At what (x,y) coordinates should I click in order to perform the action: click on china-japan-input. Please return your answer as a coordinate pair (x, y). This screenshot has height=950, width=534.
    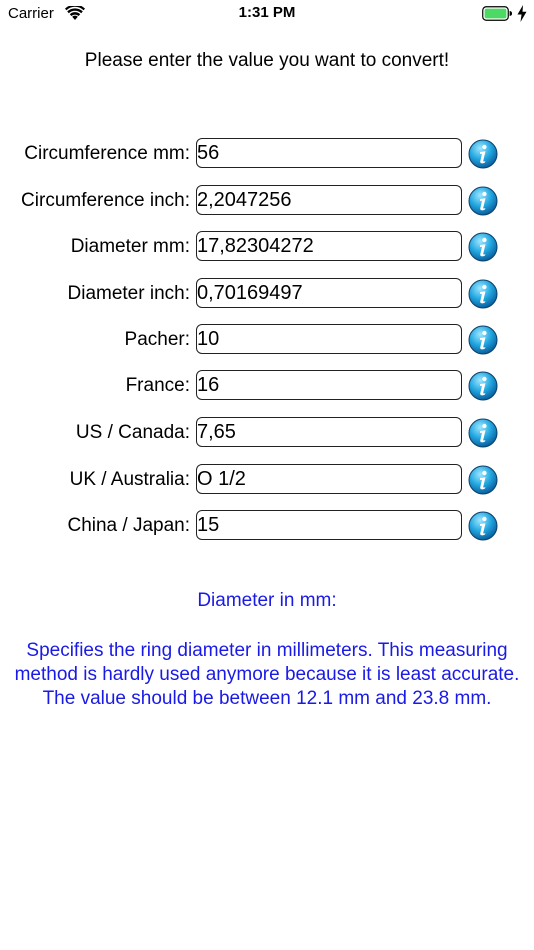
    Looking at the image, I should click on (329, 525).